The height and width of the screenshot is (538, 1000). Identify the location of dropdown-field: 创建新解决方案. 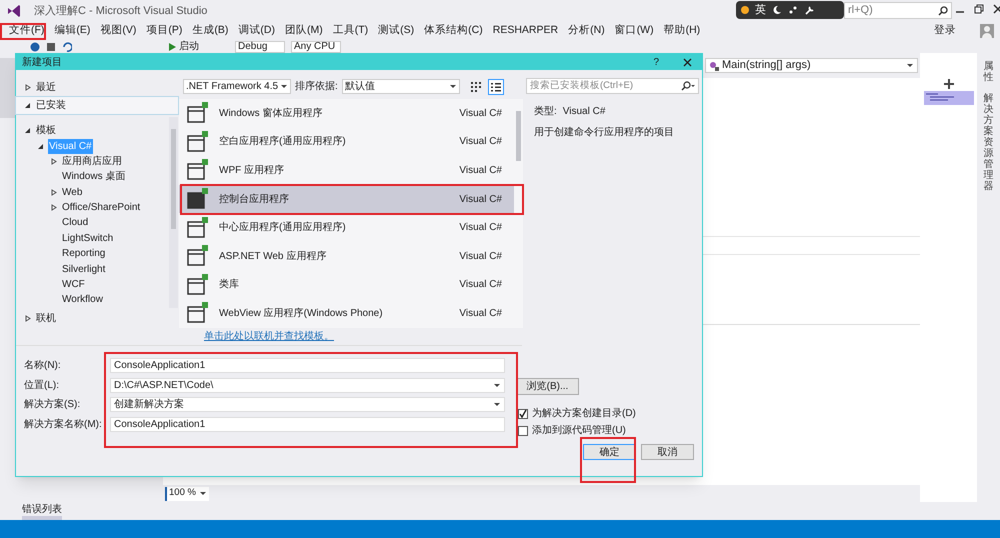
(307, 404).